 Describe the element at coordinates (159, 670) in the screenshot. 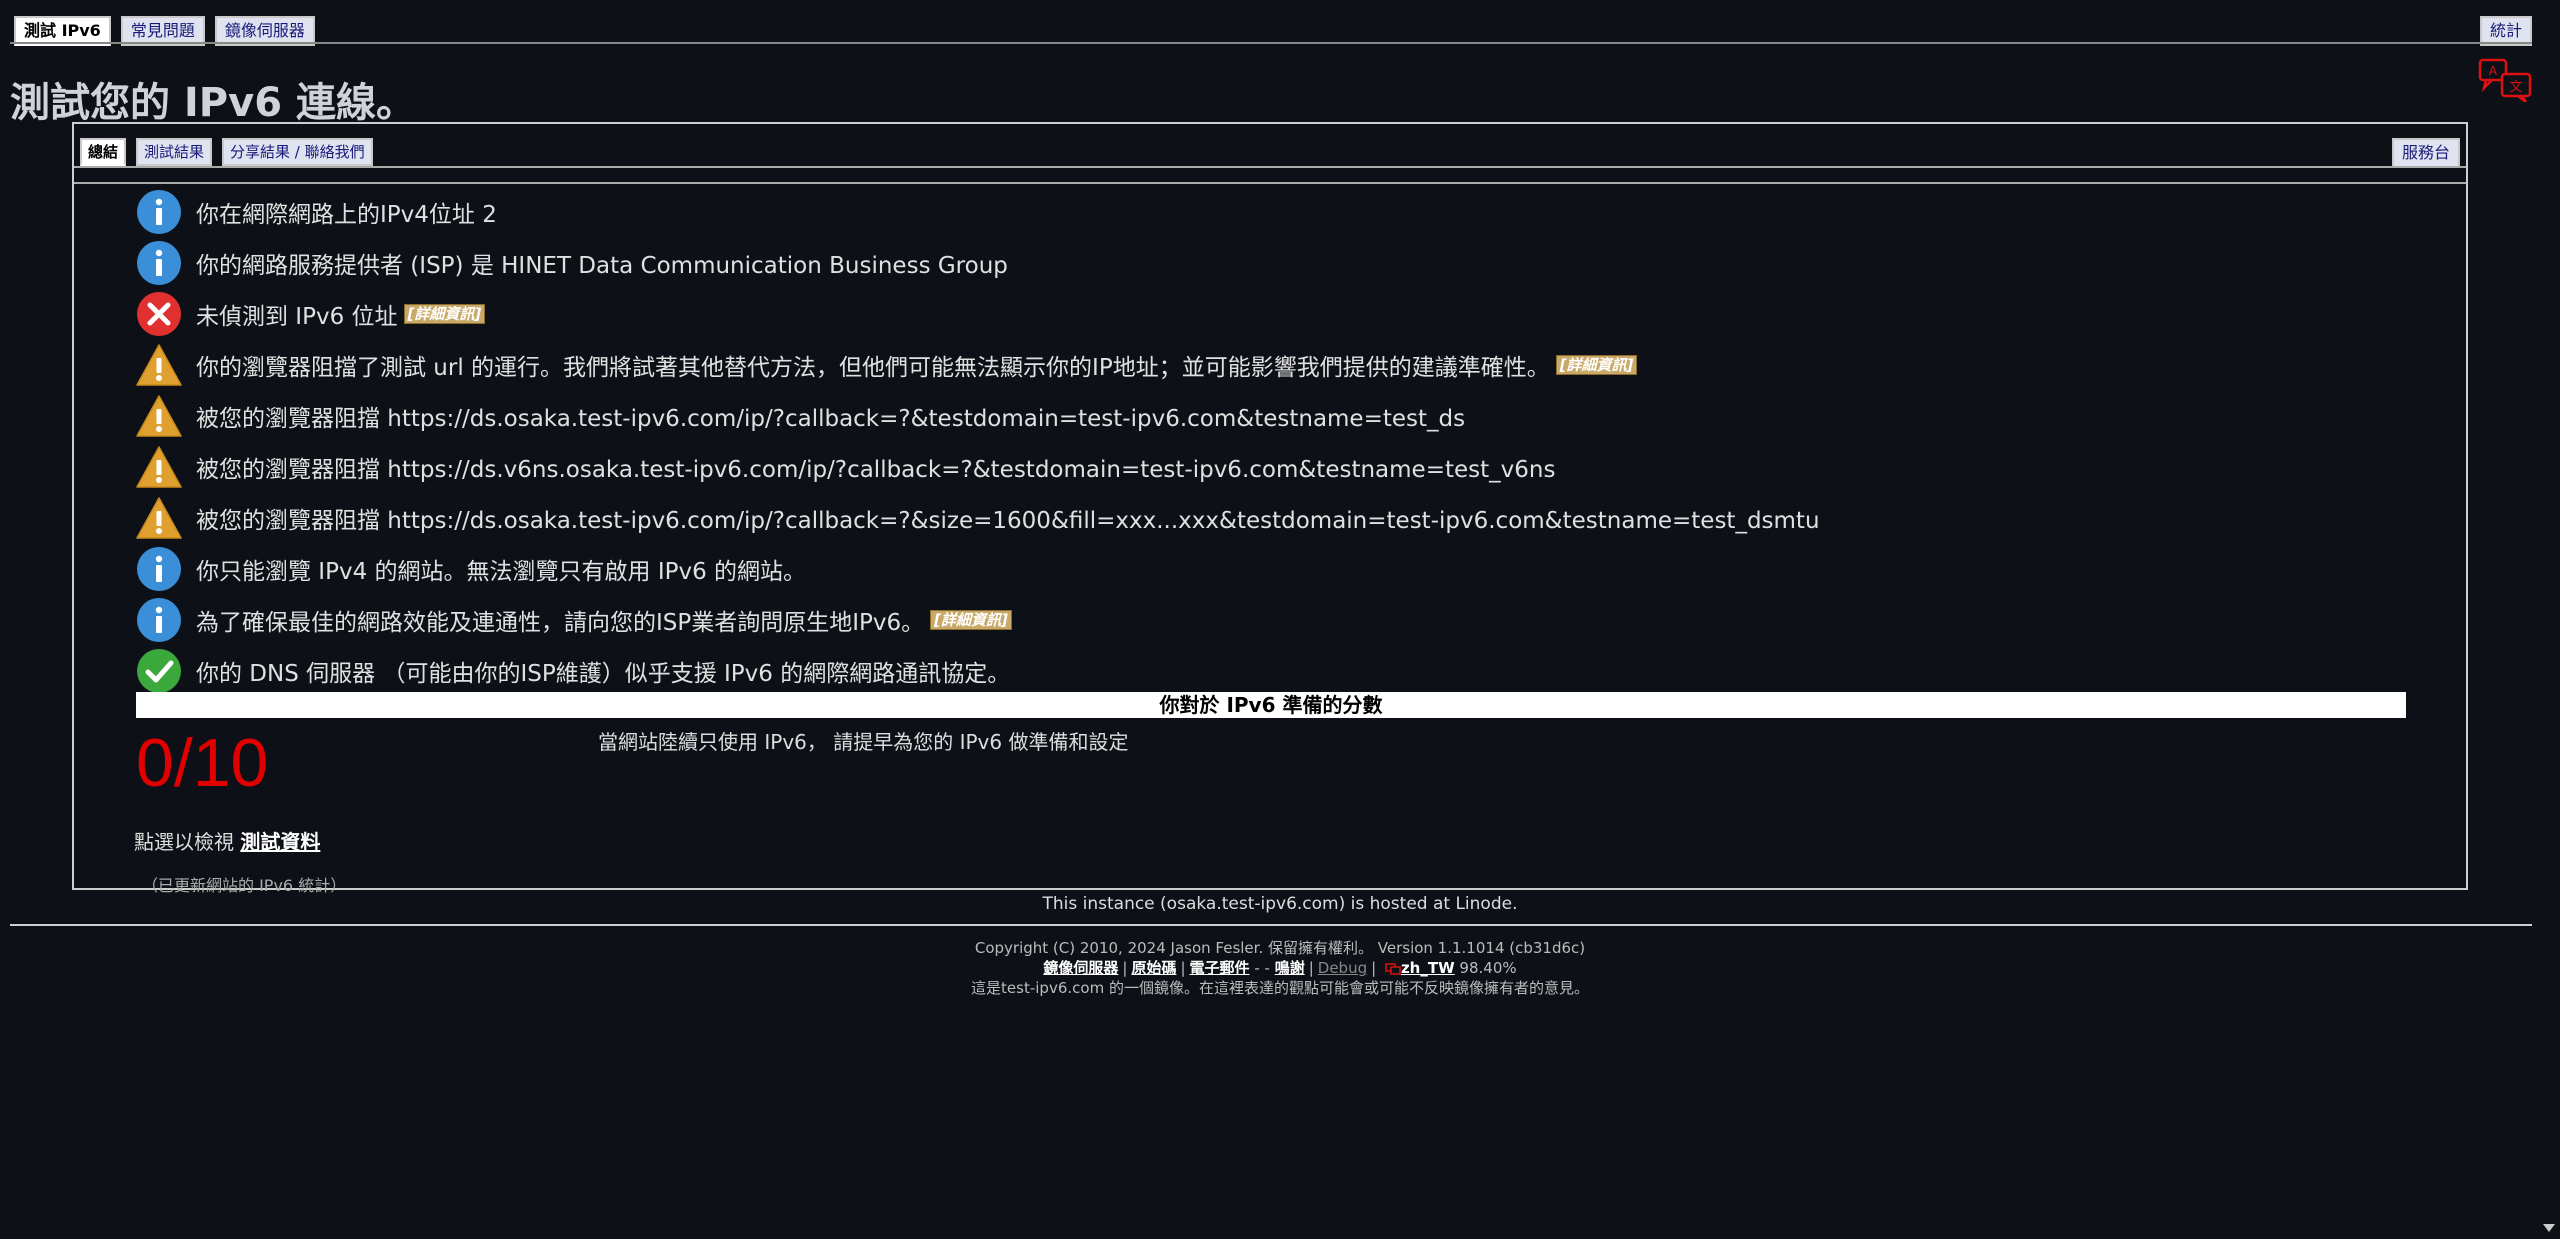

I see `check-icon` at that location.